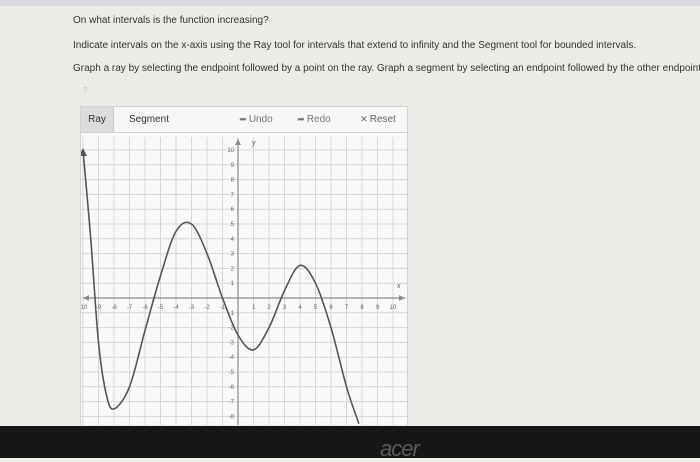  I want to click on ray-tool-label: Ray, so click(97, 119).